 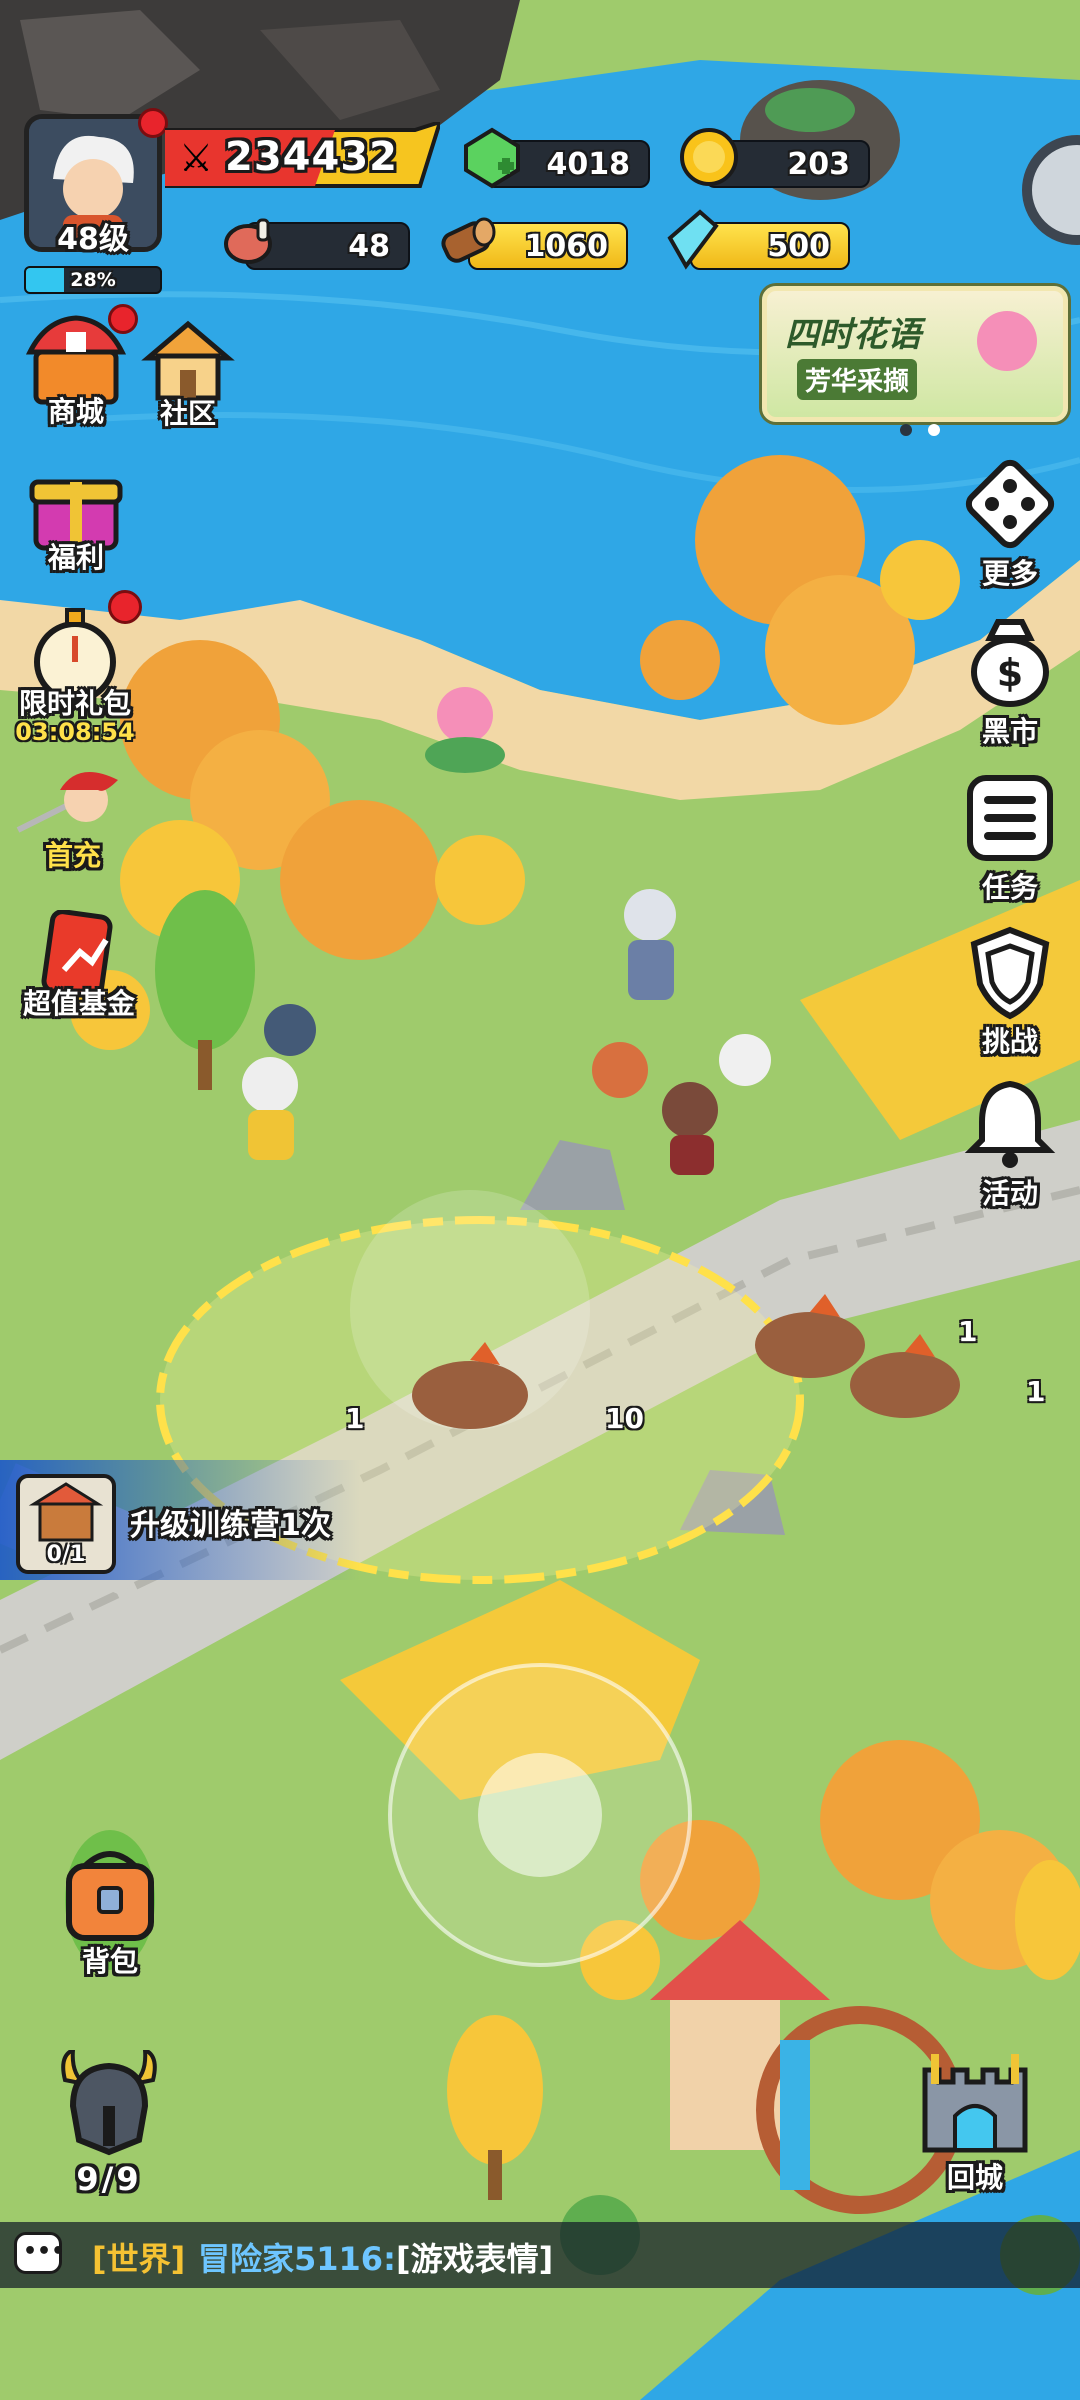 What do you see at coordinates (1010, 1124) in the screenshot?
I see `bell-icon` at bounding box center [1010, 1124].